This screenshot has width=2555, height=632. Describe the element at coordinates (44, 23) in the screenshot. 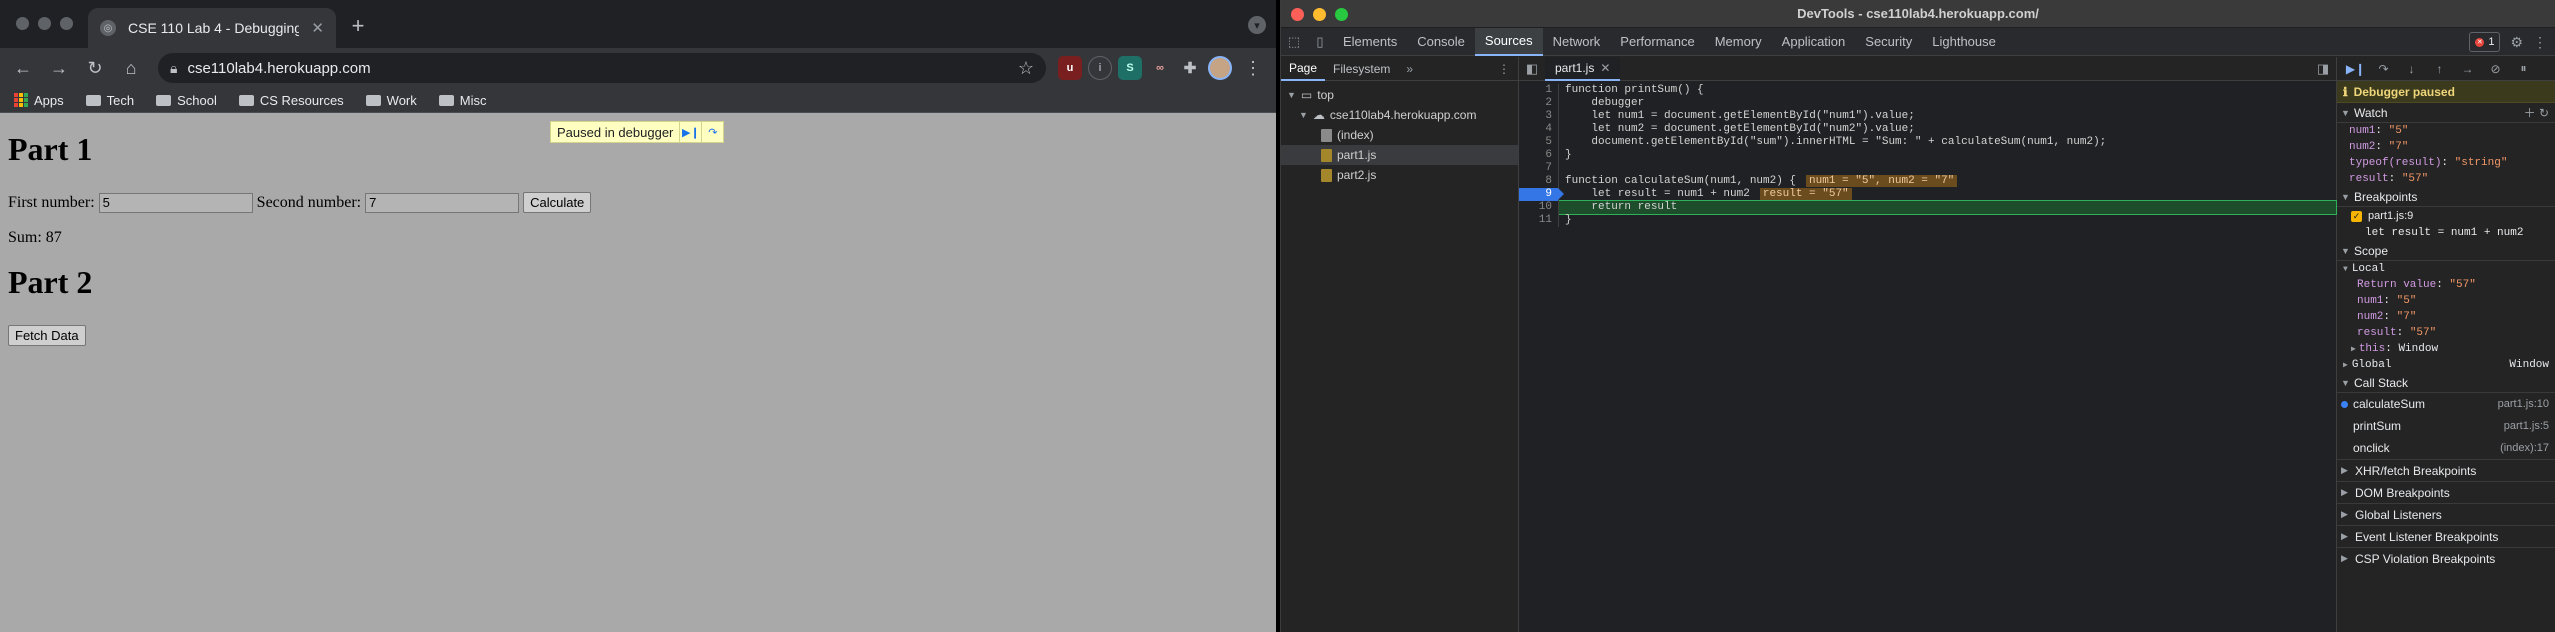

I see `minimize-window-button` at that location.